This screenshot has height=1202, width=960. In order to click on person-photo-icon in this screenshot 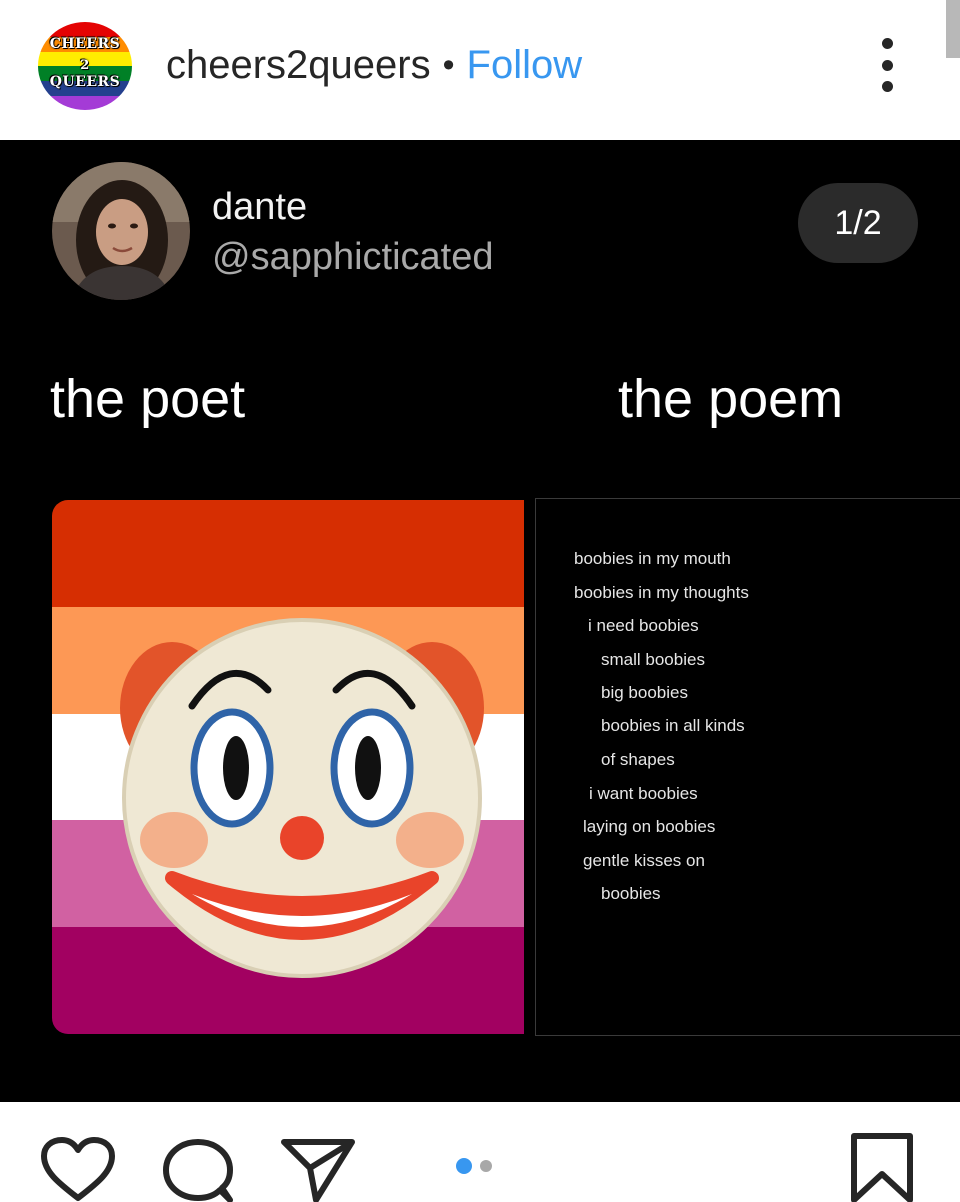, I will do `click(121, 231)`.